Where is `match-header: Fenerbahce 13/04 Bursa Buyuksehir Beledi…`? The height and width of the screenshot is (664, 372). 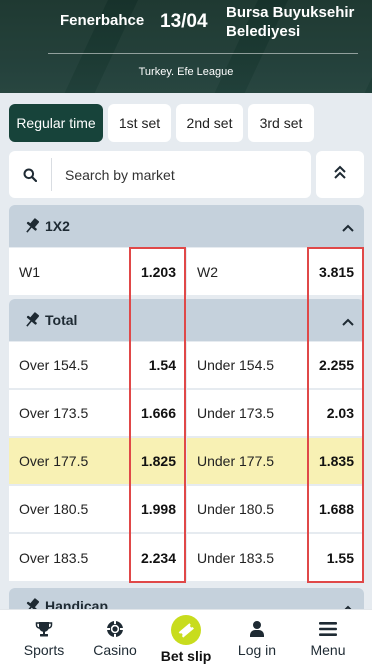 match-header: Fenerbahce 13/04 Bursa Buyuksehir Beledi… is located at coordinates (186, 46).